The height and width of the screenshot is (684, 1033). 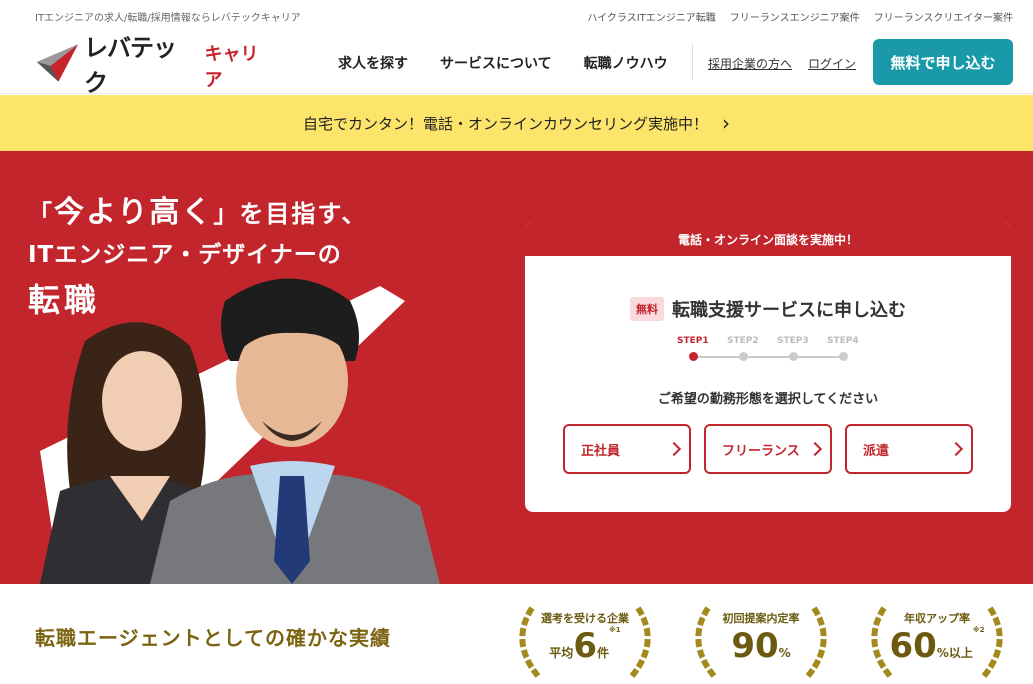 I want to click on option-label: 派遣, so click(x=876, y=451).